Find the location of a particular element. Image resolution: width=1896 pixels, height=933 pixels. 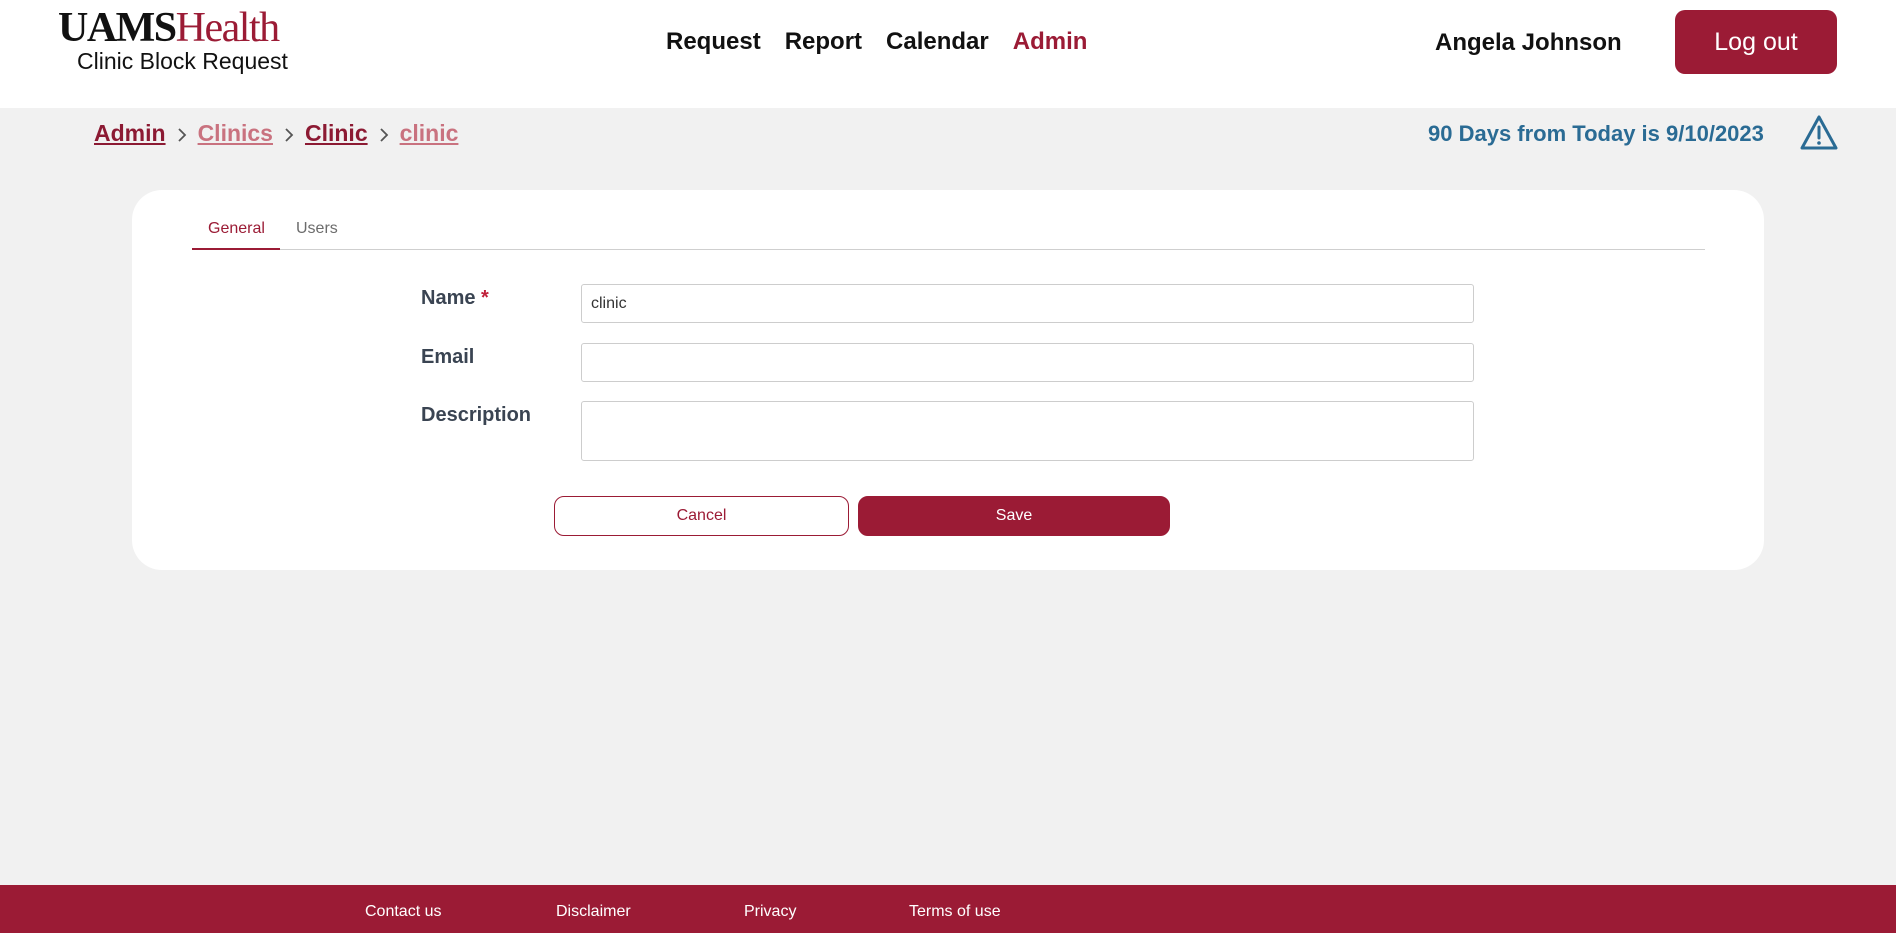

footer-disclaimer-link: Disclaimer is located at coordinates (593, 912).